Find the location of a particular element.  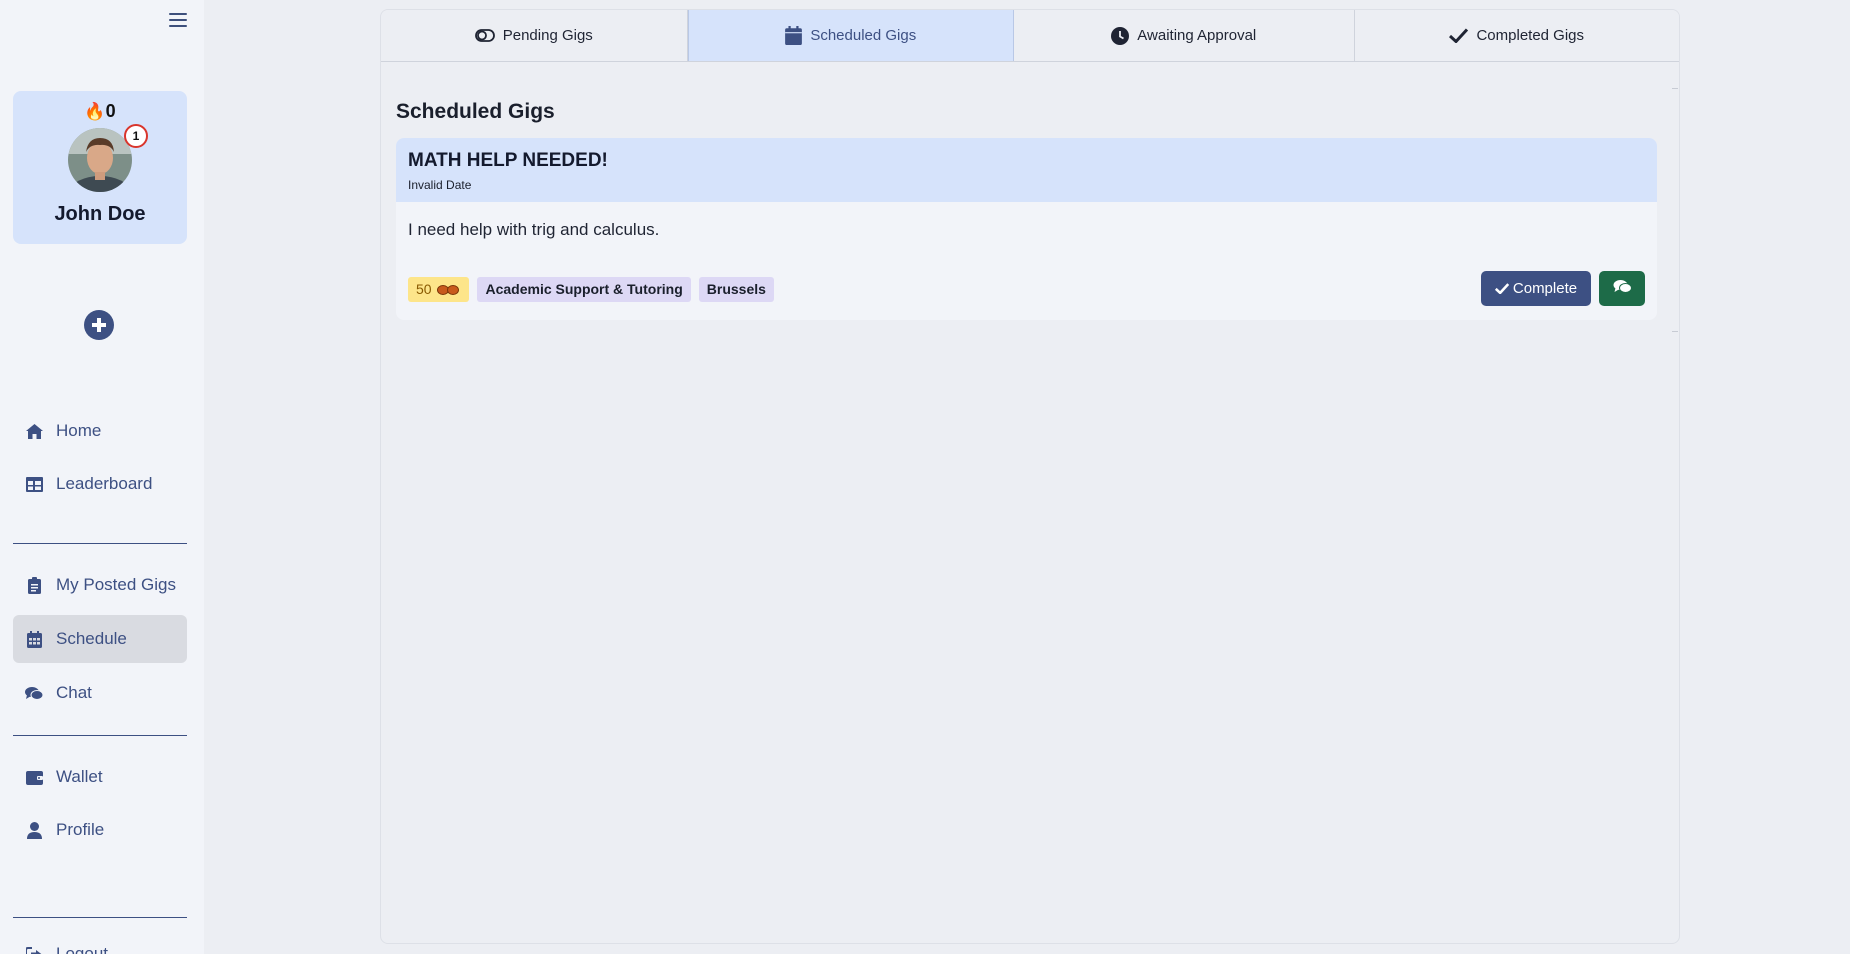

profile-card: 🔥0 1 John Doe is located at coordinates (100, 167).